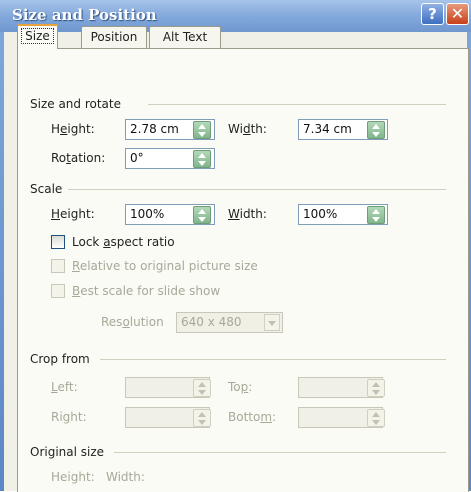 The height and width of the screenshot is (492, 471). I want to click on tab-position-label: Position, so click(114, 37).